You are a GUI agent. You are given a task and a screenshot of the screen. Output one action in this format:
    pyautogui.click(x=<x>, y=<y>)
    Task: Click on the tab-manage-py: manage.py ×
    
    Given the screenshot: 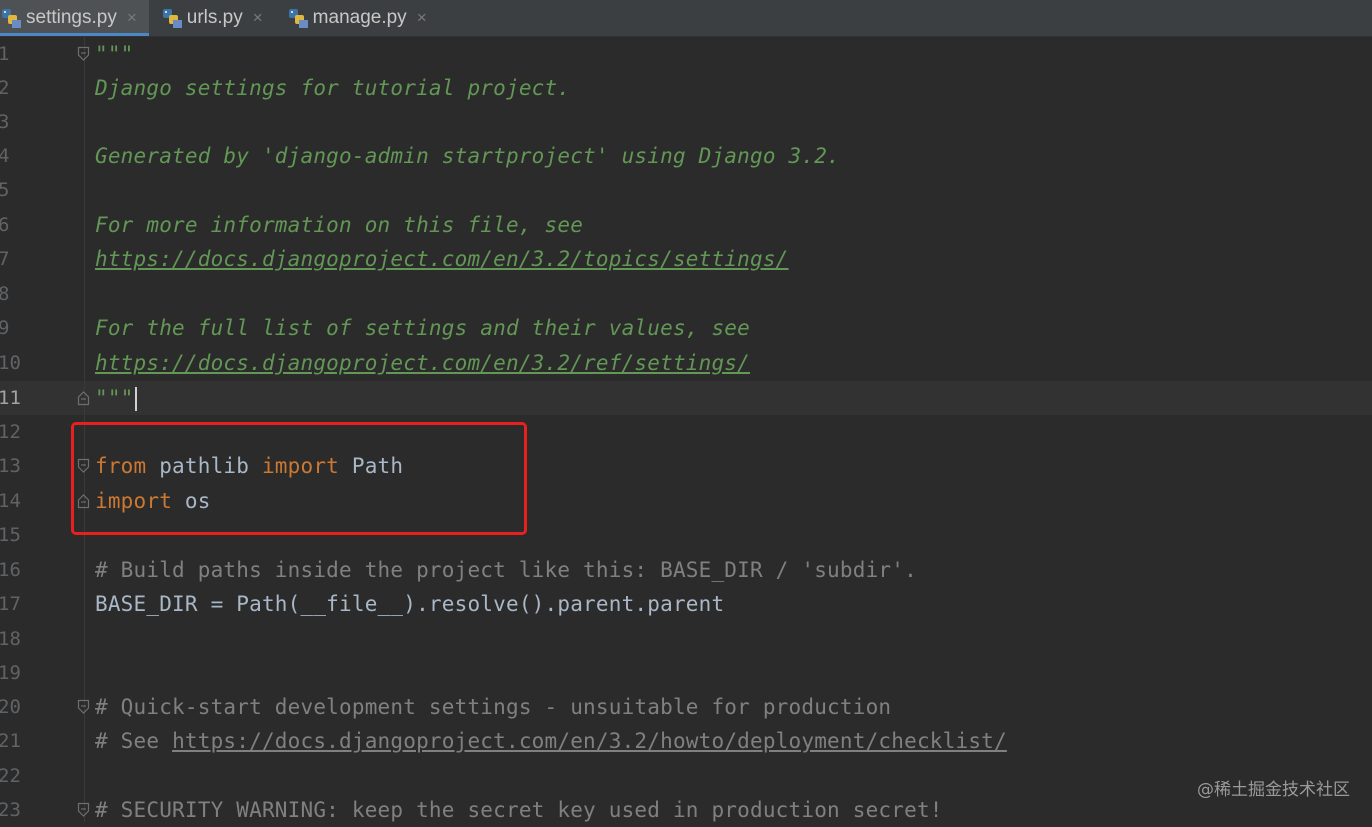 What is the action you would take?
    pyautogui.click(x=356, y=18)
    